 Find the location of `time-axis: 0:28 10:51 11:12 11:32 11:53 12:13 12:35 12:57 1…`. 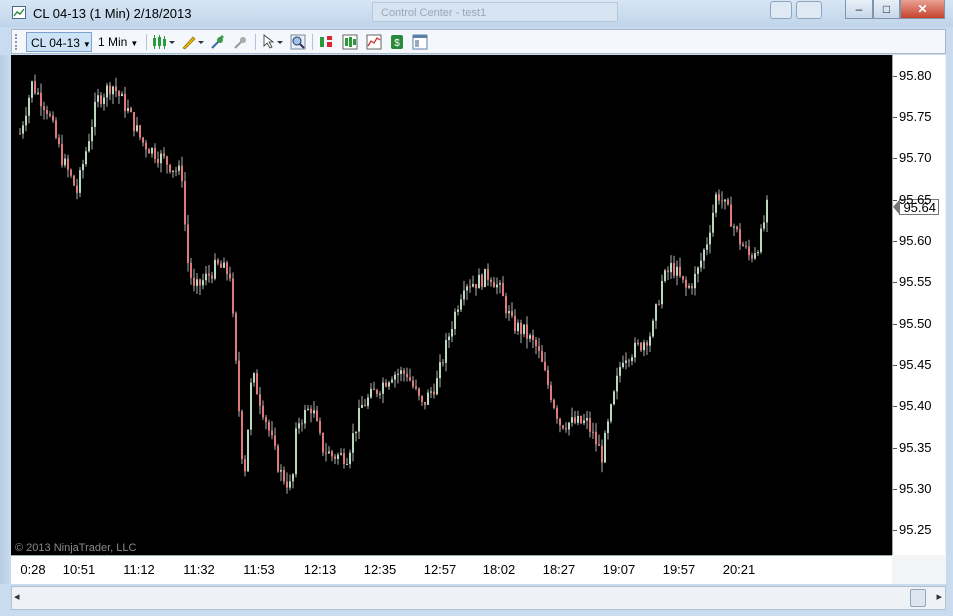

time-axis: 0:28 10:51 11:12 11:32 11:53 12:13 12:35 12:57 1… is located at coordinates (451, 569).